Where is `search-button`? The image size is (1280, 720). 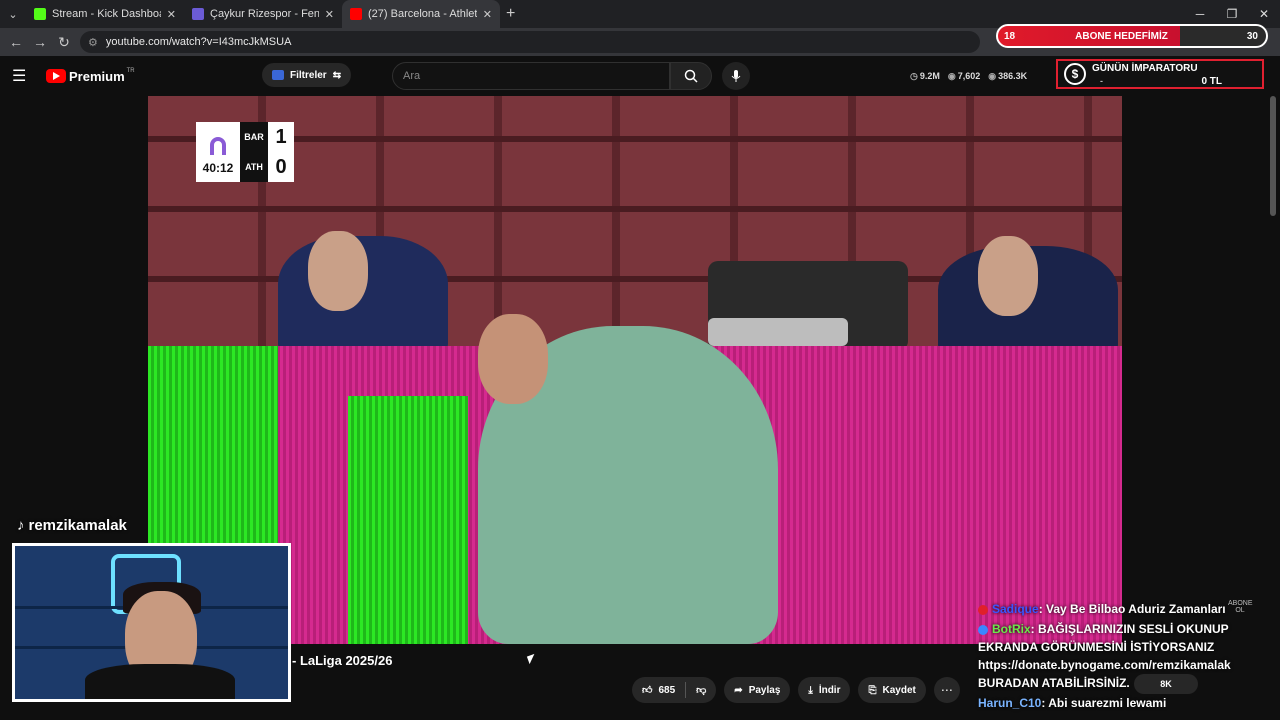 search-button is located at coordinates (691, 76).